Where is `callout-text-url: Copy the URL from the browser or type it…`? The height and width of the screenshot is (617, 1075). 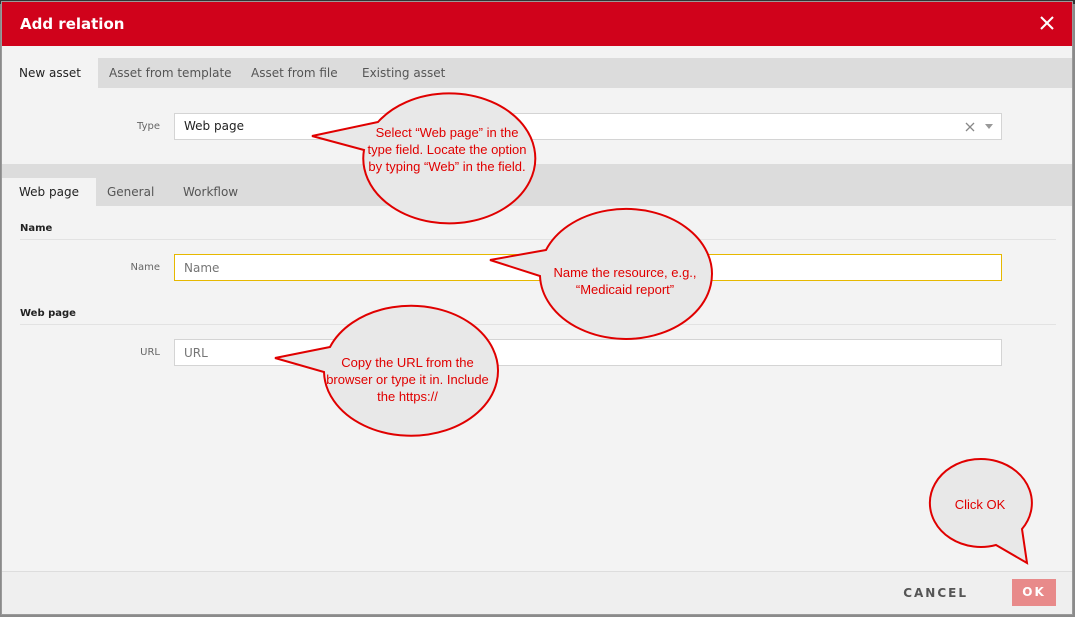
callout-text-url: Copy the URL from the browser or type it… is located at coordinates (407, 379).